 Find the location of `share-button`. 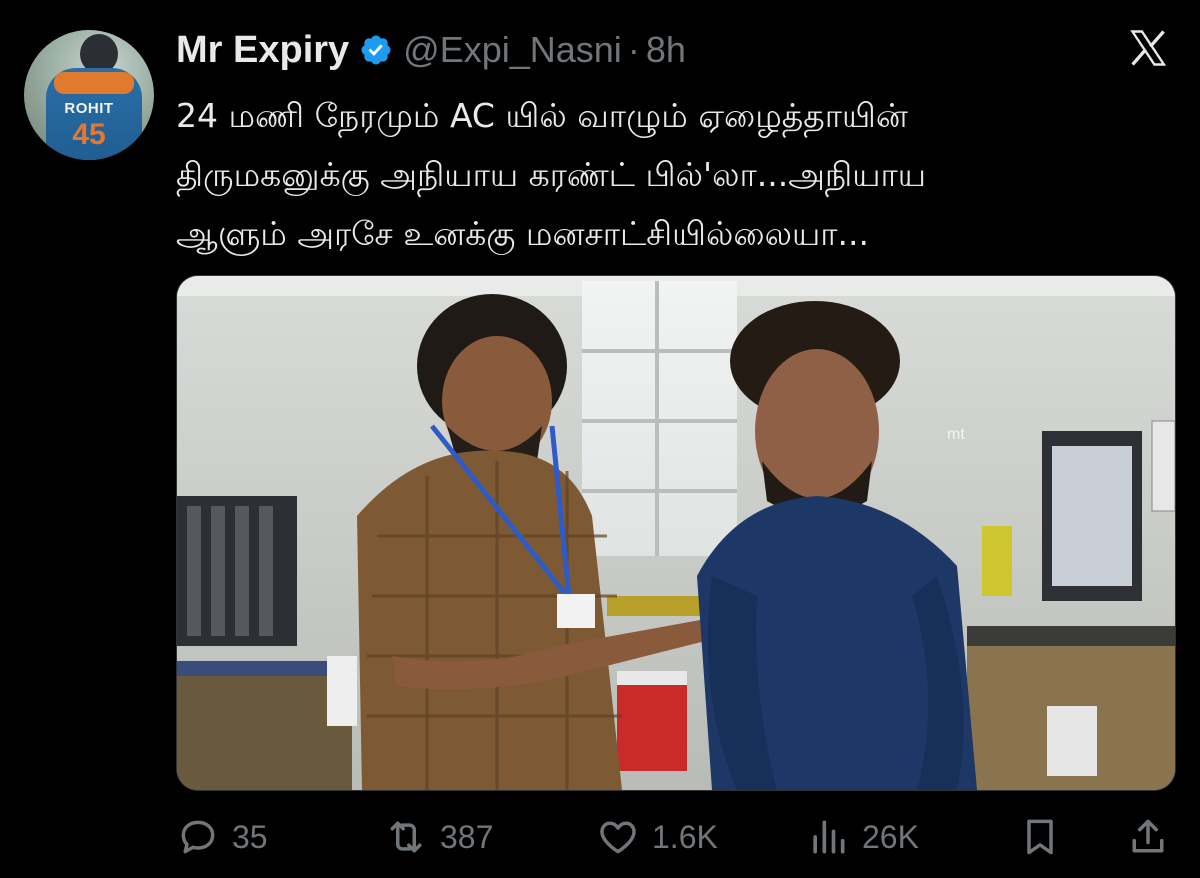

share-button is located at coordinates (1148, 837).